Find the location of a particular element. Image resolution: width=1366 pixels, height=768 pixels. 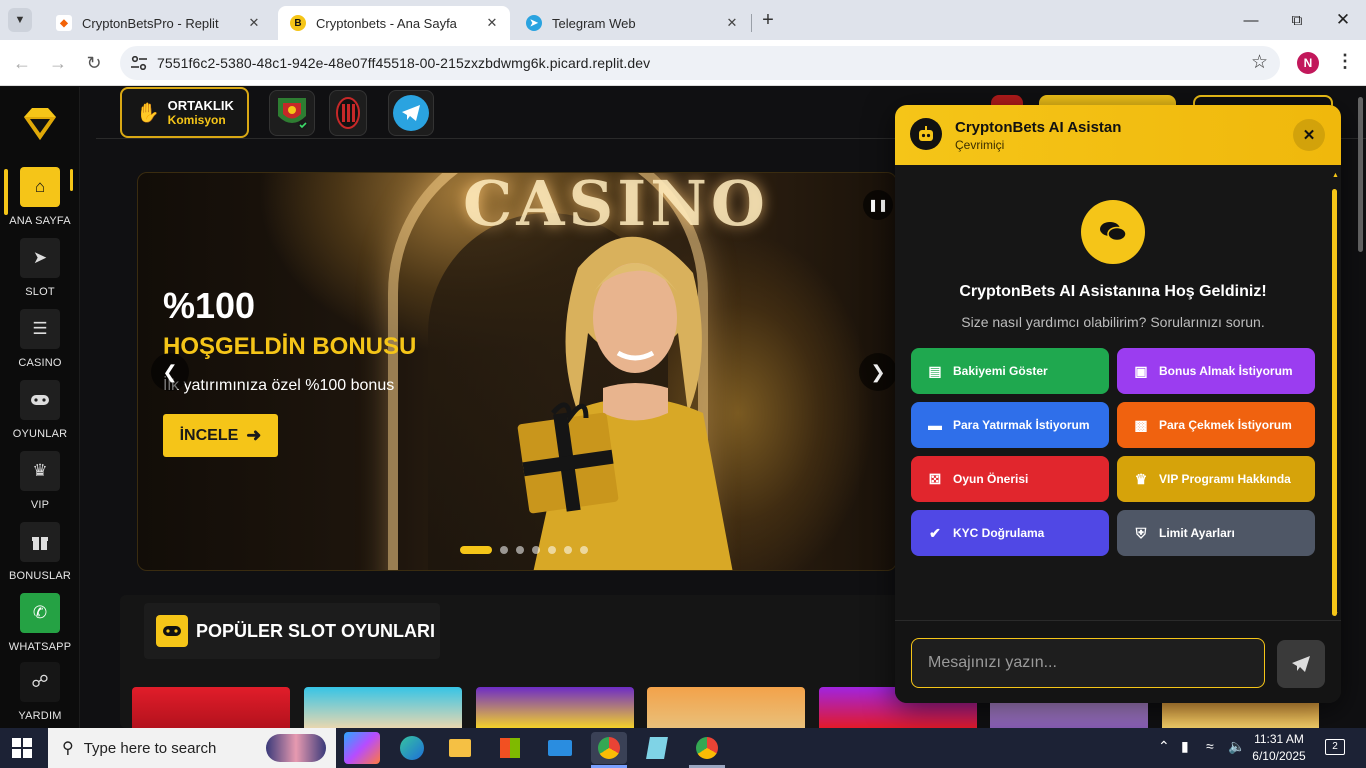

sidebar-item-bonuslar: BONUSLAR is located at coordinates (40, 555).